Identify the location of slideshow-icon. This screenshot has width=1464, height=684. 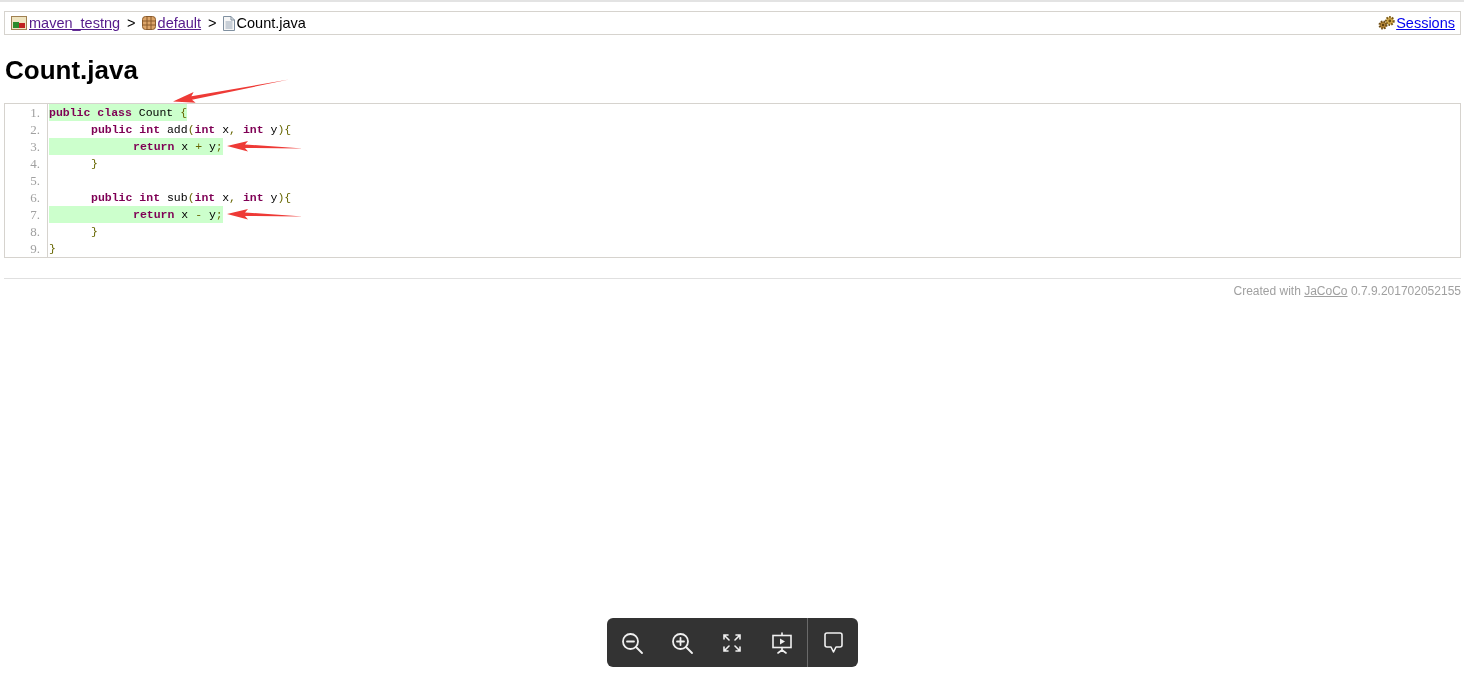
(782, 642).